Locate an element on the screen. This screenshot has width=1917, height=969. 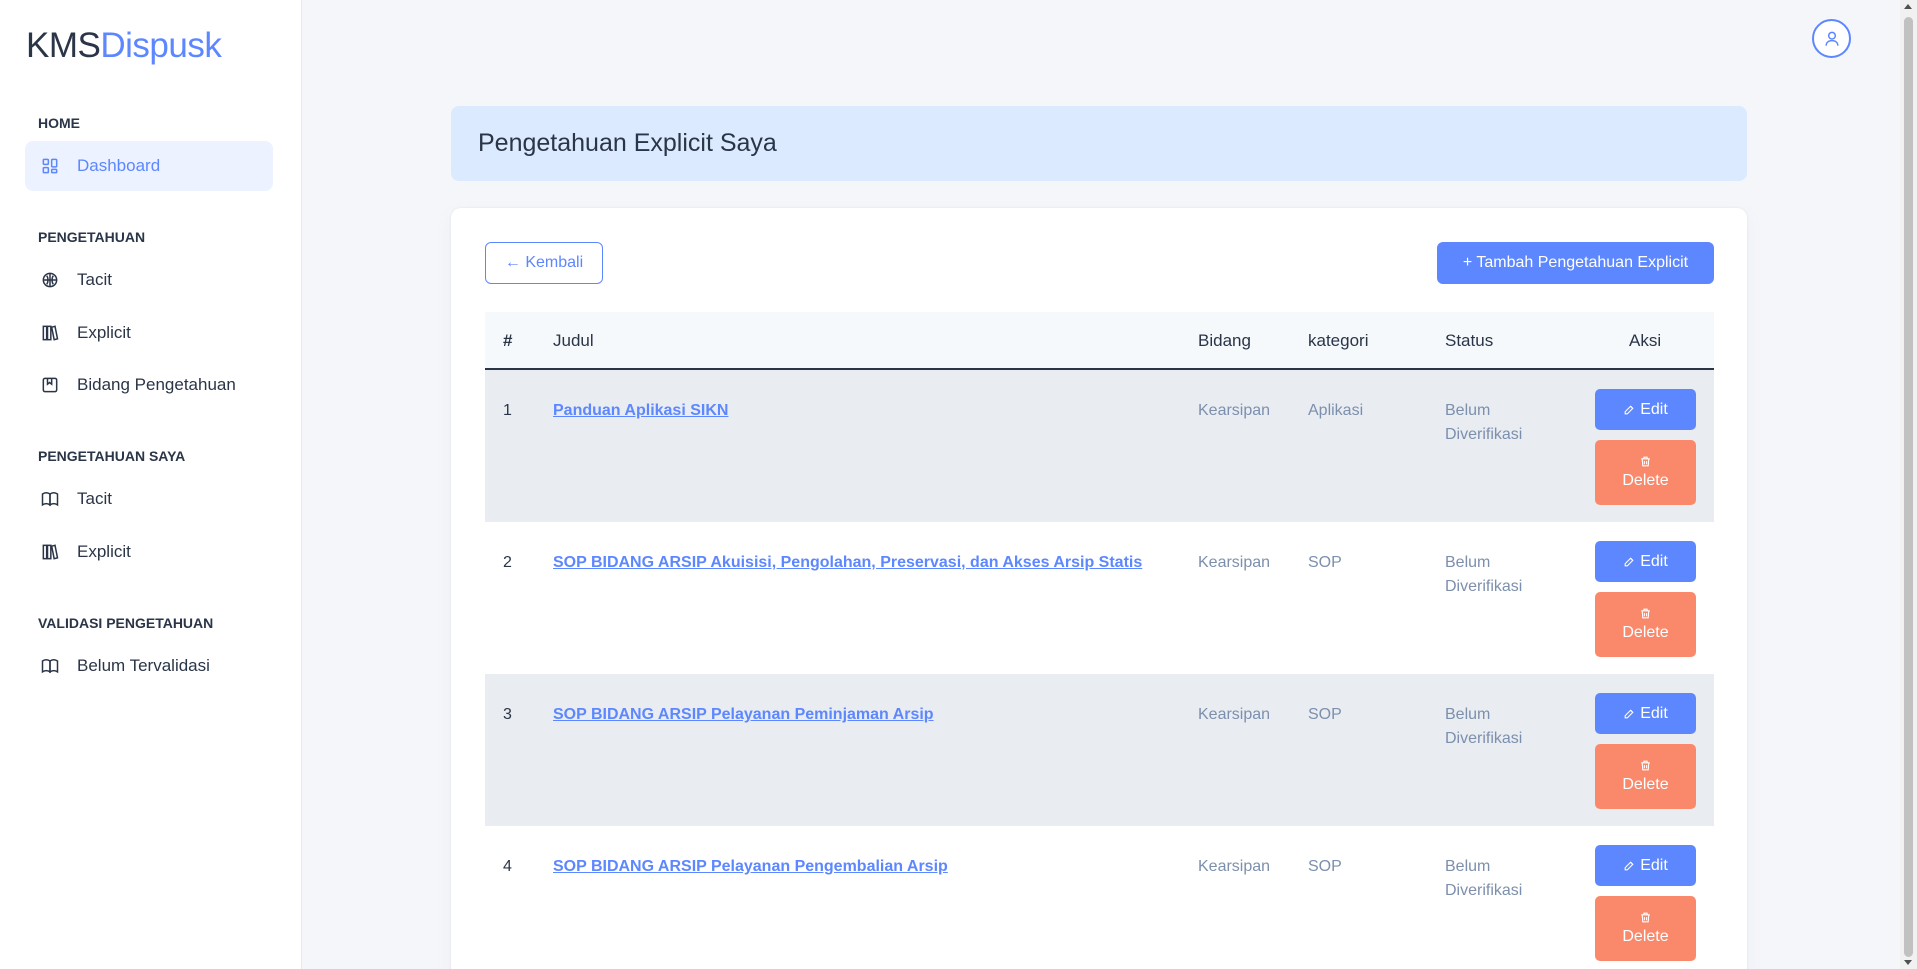
row-number: 4 is located at coordinates (507, 866).